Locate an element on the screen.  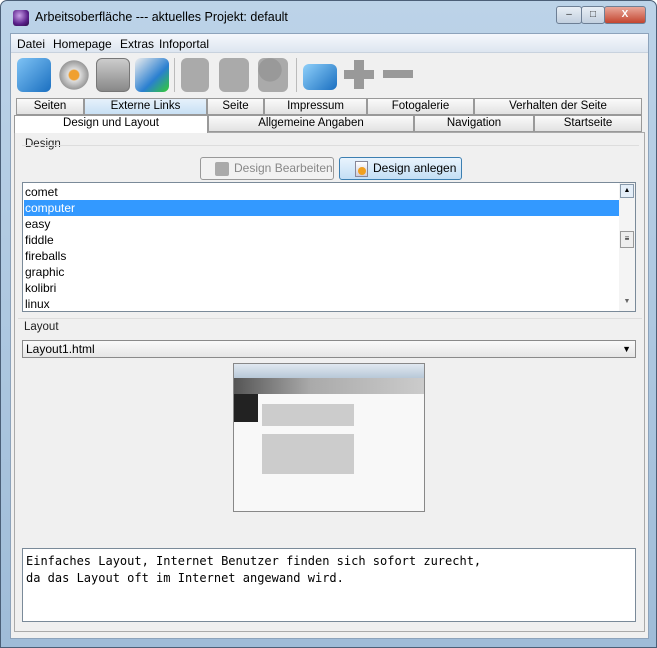
design-group-label: Design is located at coordinates (43, 144).